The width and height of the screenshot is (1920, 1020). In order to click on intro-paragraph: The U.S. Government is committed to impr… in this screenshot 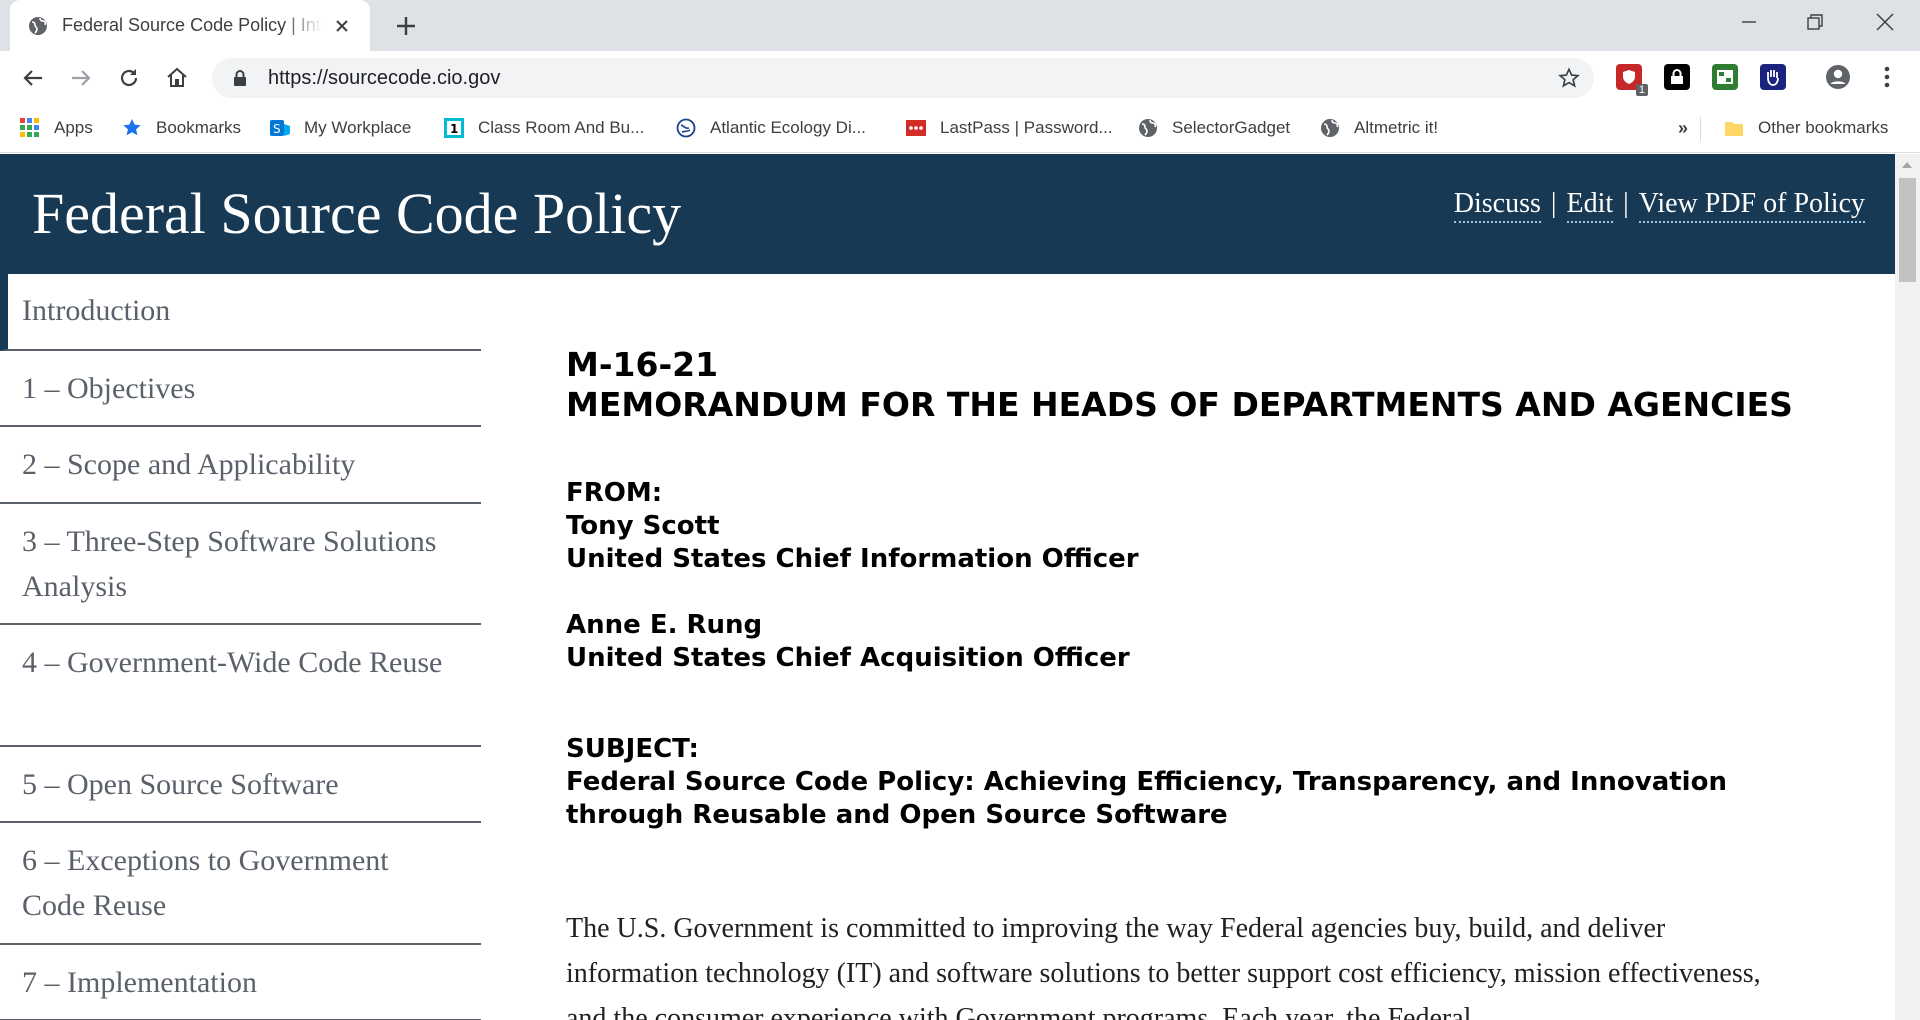, I will do `click(1163, 966)`.